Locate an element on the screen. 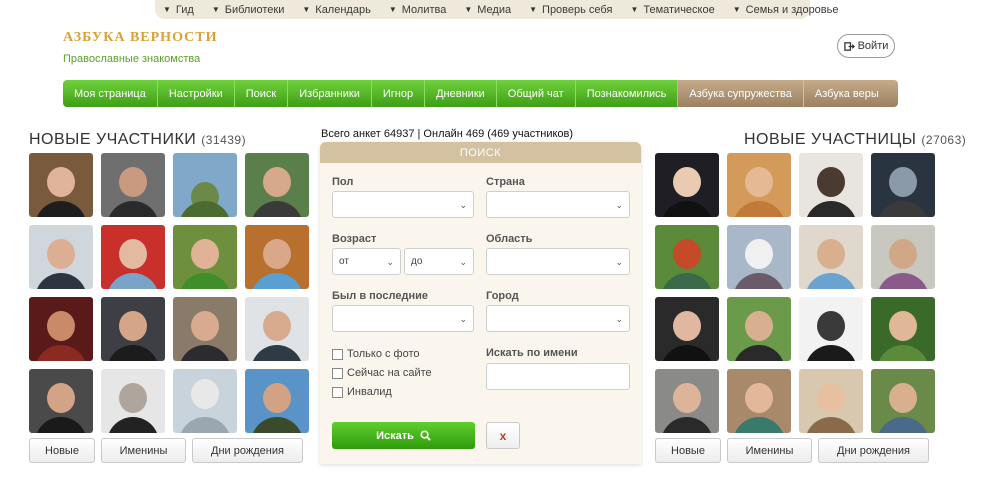 The width and height of the screenshot is (1000, 478). nav-my-page: Моя страница is located at coordinates (110, 93).